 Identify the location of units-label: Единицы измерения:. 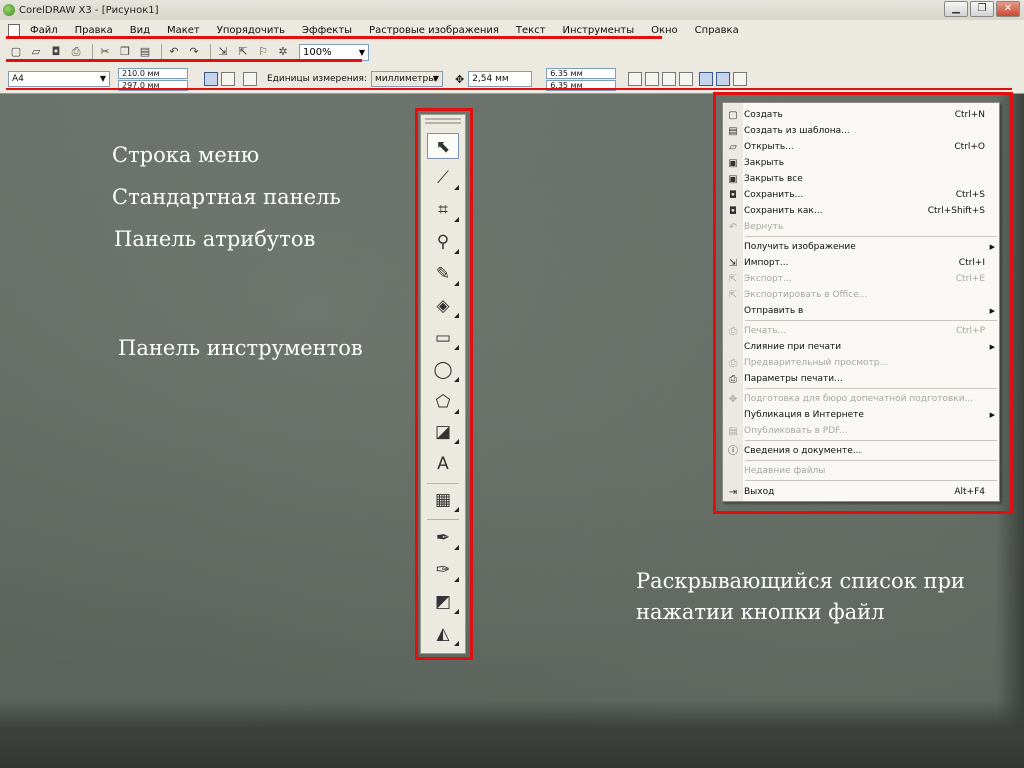
(317, 79).